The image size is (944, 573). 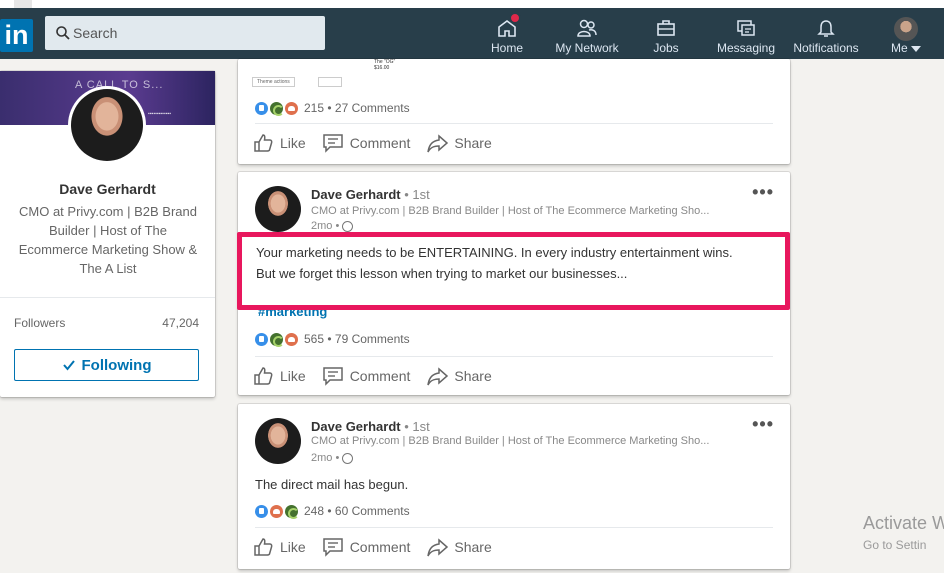 I want to click on network-icon, so click(x=587, y=28).